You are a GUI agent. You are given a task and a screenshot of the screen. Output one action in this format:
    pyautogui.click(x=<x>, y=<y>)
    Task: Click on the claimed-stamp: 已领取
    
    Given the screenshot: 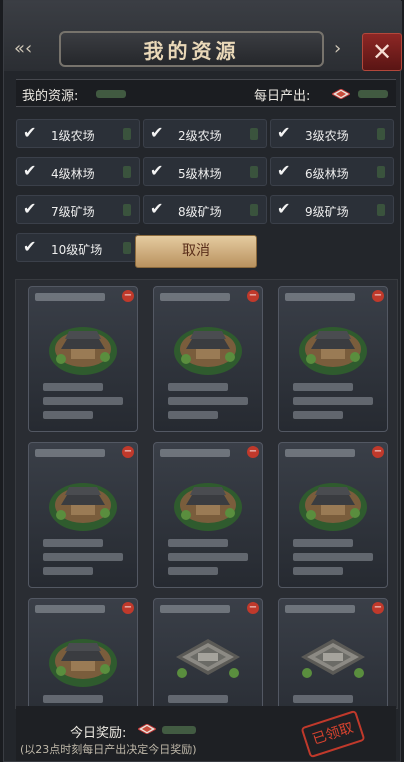 What is the action you would take?
    pyautogui.click(x=333, y=734)
    